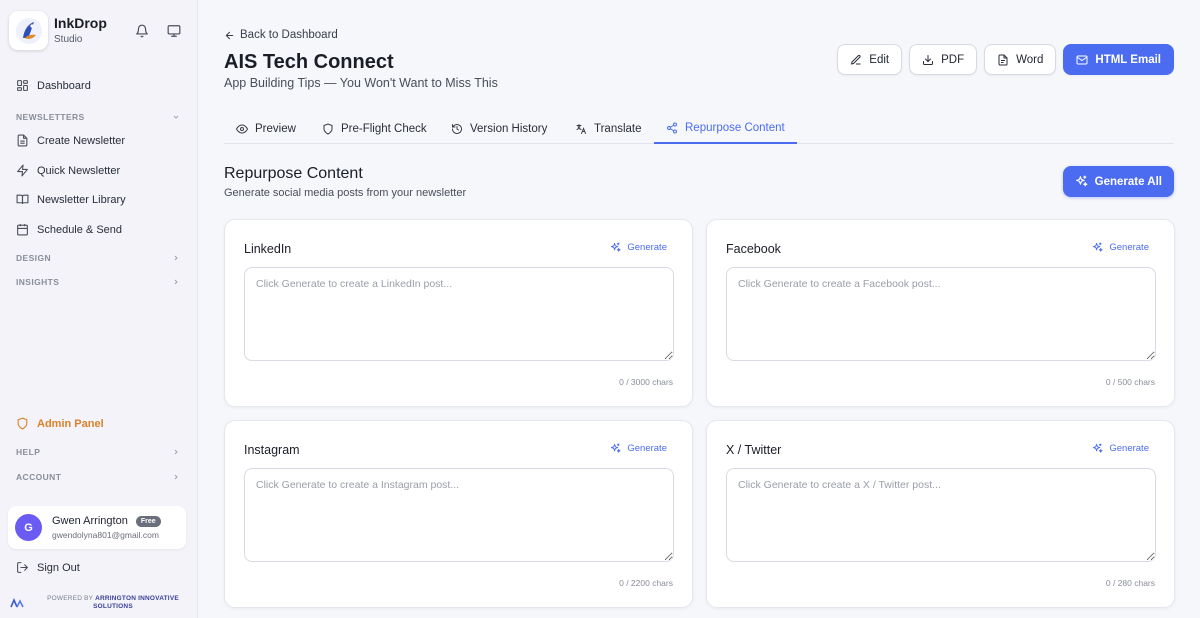 The image size is (1200, 618). I want to click on section-label: INSIGHTS, so click(38, 282).